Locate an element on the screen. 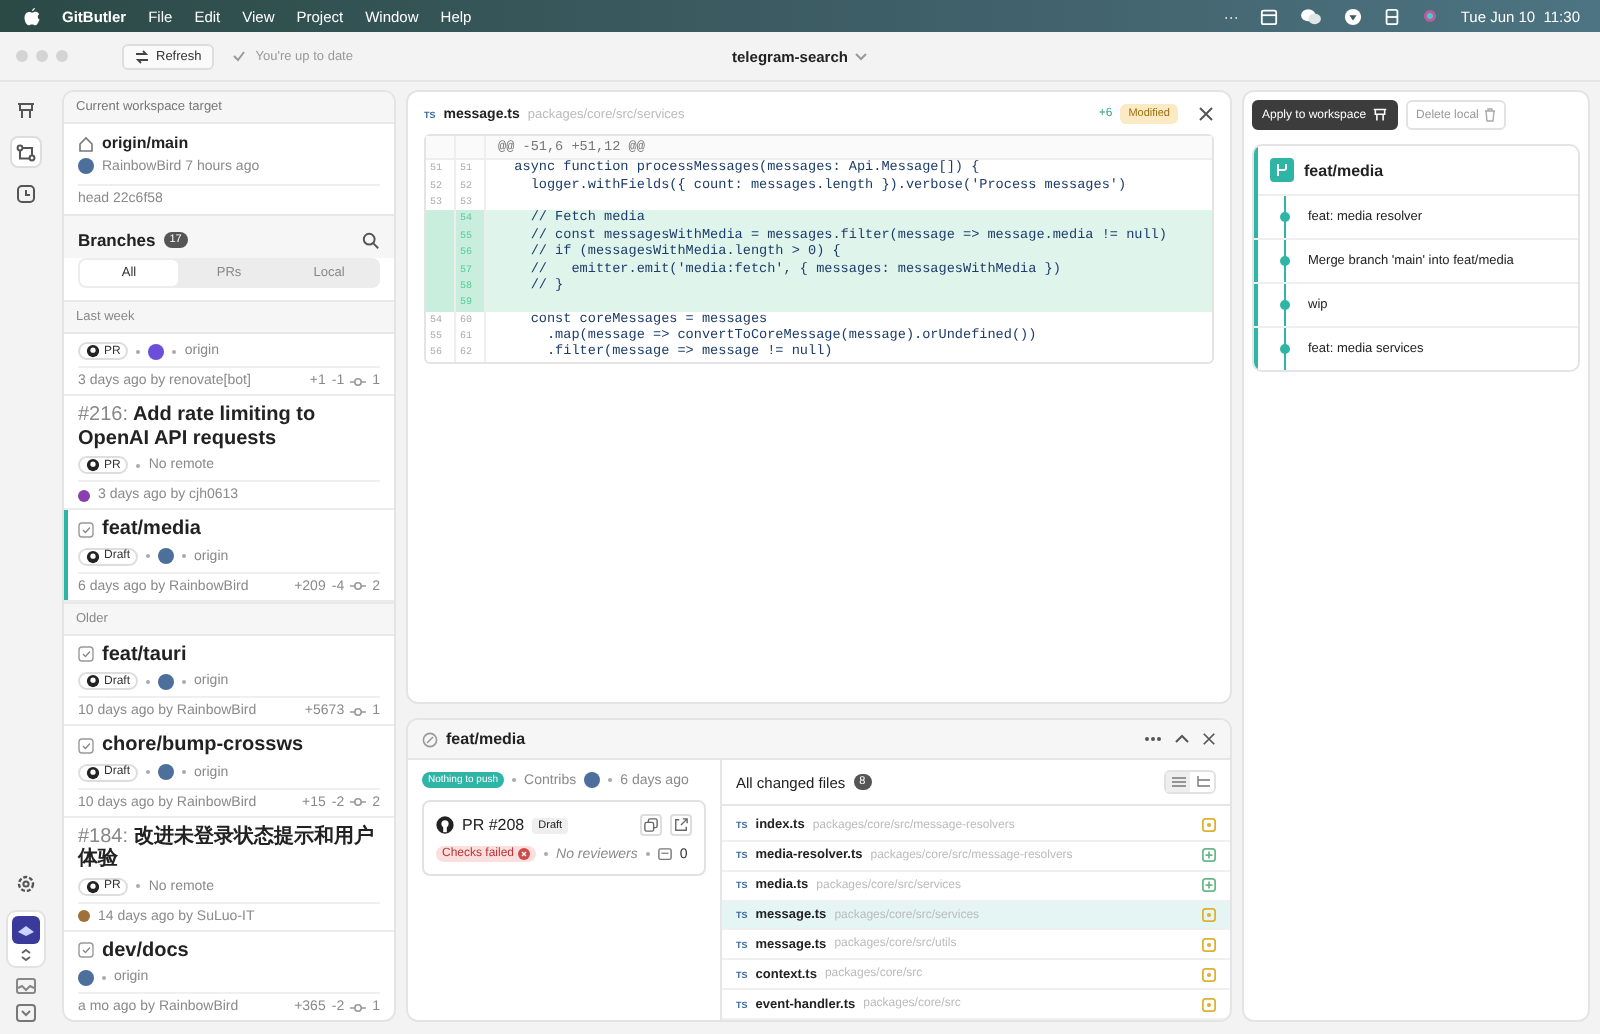 This screenshot has height=1034, width=1600. status-dot-icon is located at coordinates (1430, 16).